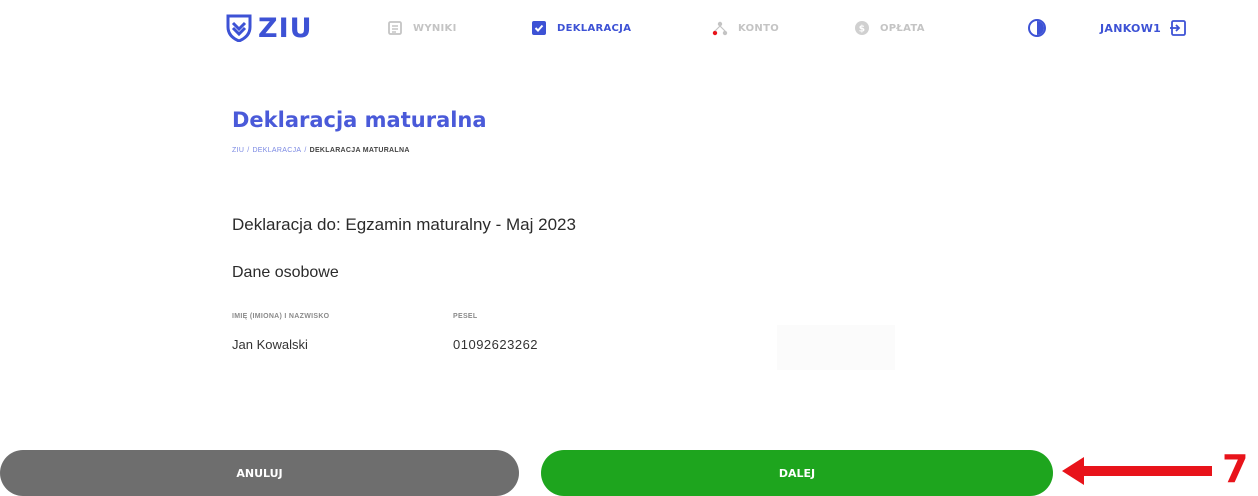 This screenshot has width=1258, height=496. I want to click on faded-panel, so click(836, 347).